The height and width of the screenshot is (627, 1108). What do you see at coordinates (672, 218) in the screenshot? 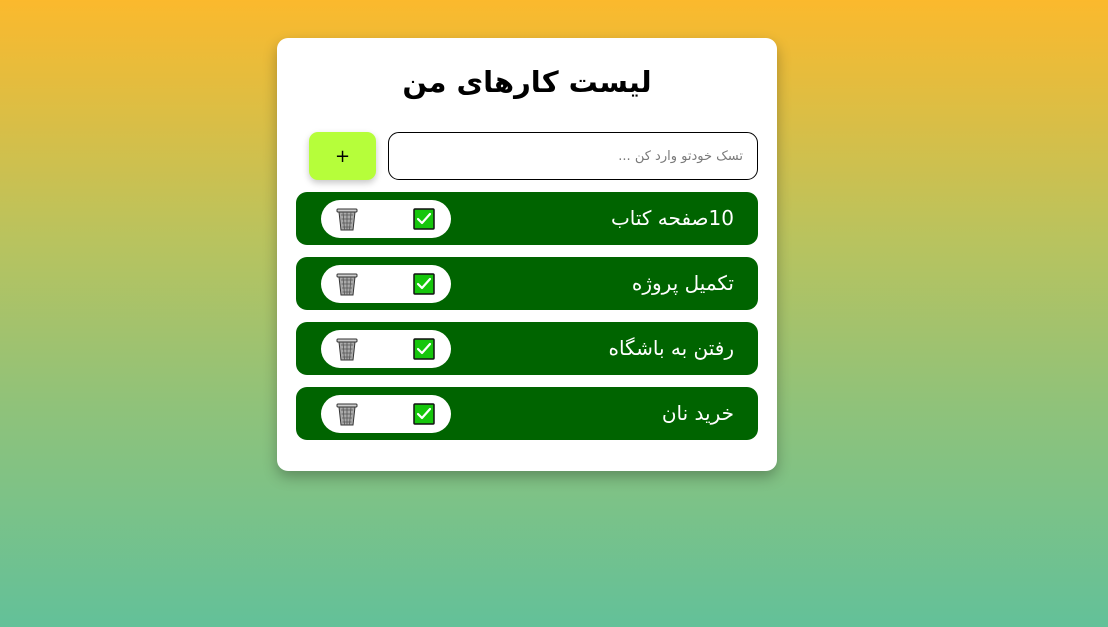
I see `todo-text: 10صفحه کتاب` at bounding box center [672, 218].